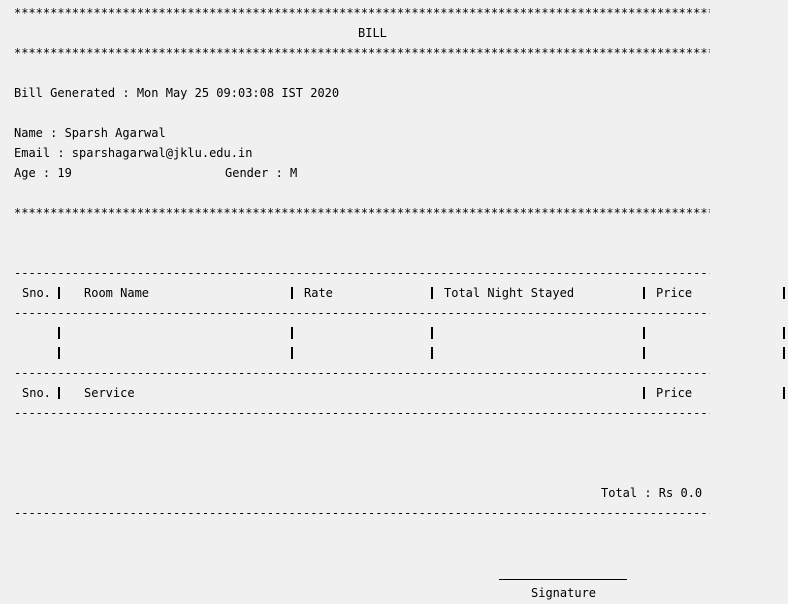 This screenshot has width=788, height=604. Describe the element at coordinates (294, 173) in the screenshot. I see `gender-value: M` at that location.